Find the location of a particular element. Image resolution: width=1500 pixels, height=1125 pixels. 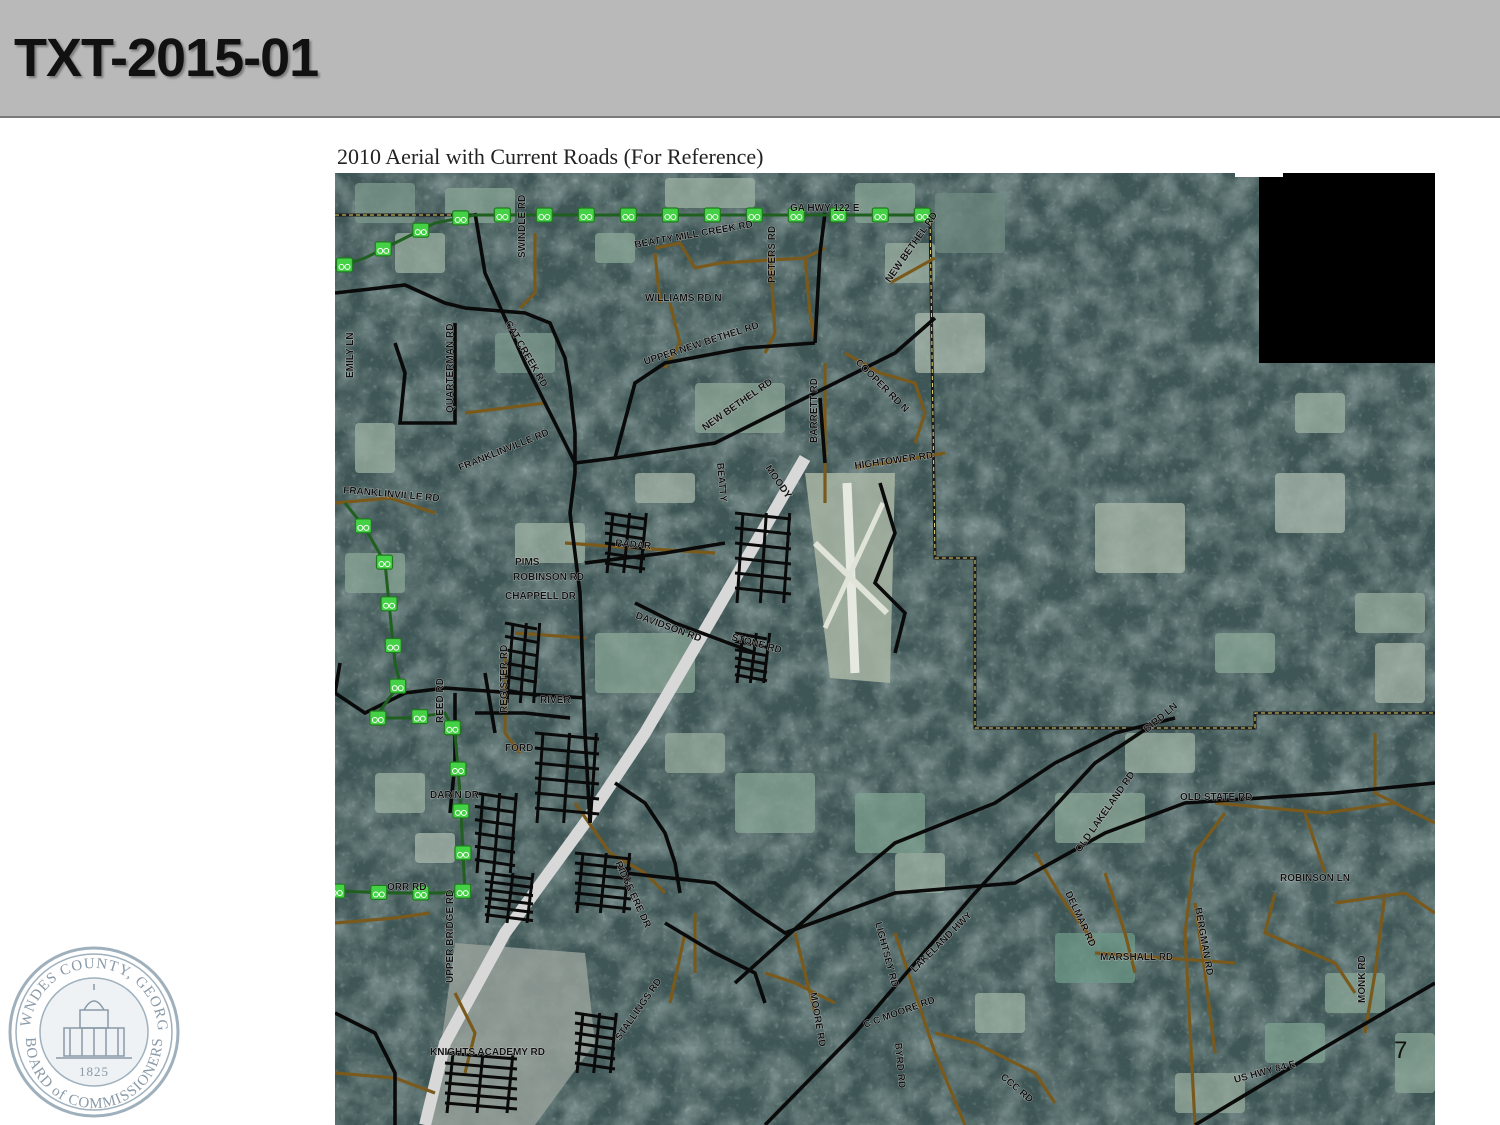

redacted-block is located at coordinates (1347, 268).